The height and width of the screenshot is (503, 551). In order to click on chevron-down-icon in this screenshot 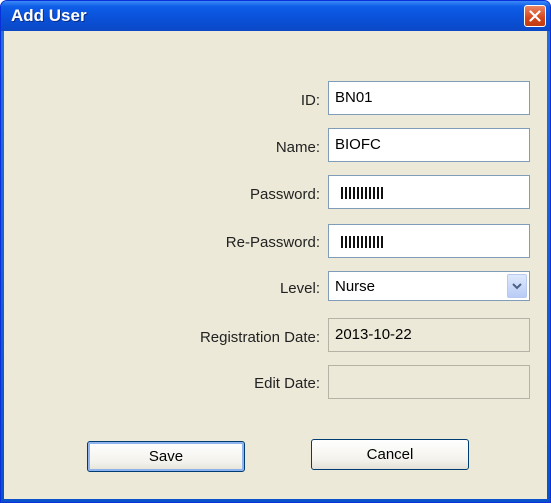, I will do `click(517, 286)`.